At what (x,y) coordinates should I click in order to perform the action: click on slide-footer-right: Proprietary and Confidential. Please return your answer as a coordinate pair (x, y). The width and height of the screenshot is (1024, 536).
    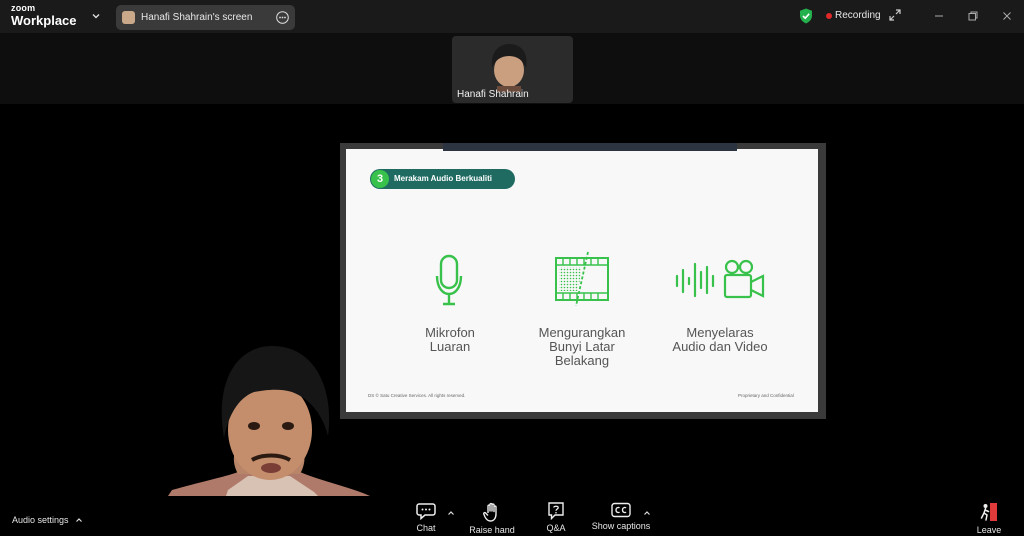
    Looking at the image, I should click on (766, 395).